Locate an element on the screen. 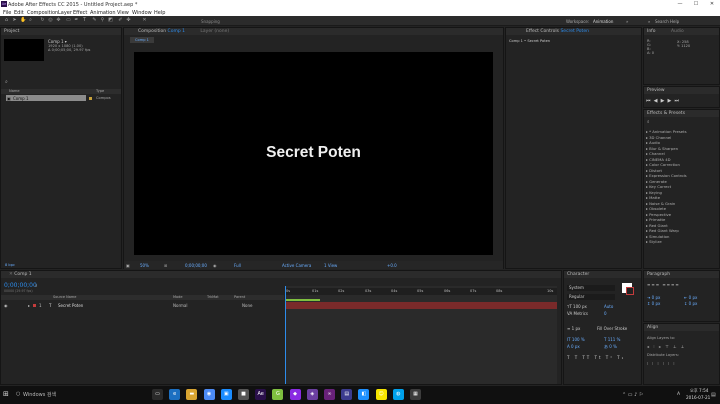 The width and height of the screenshot is (720, 404). effects-category: ▸ Obsolete is located at coordinates (656, 208).